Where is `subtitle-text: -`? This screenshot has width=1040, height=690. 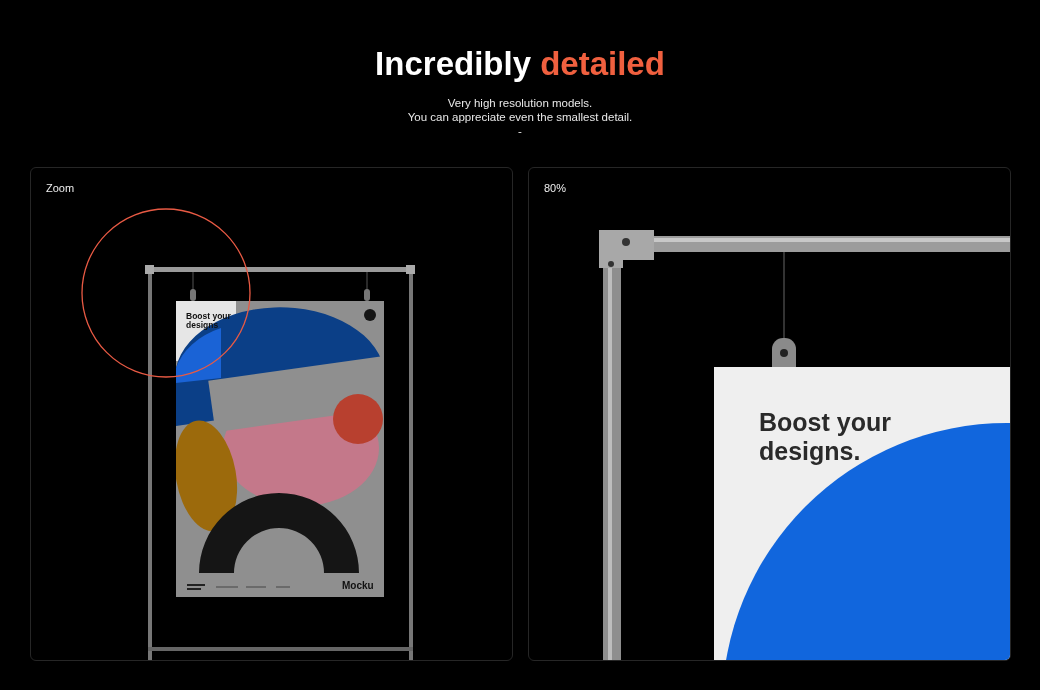 subtitle-text: - is located at coordinates (520, 131).